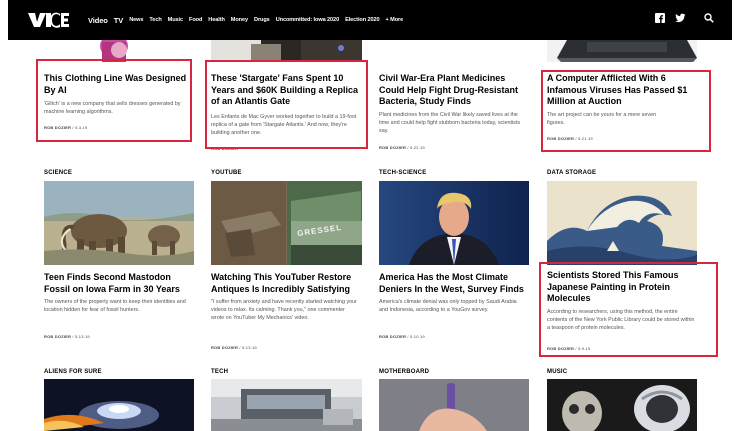  What do you see at coordinates (195, 20) in the screenshot?
I see `nav-item-food: Food` at bounding box center [195, 20].